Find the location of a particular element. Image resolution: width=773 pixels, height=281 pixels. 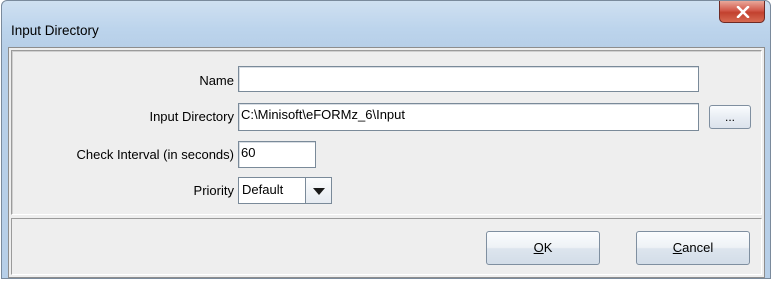

ok-button: OK is located at coordinates (543, 248).